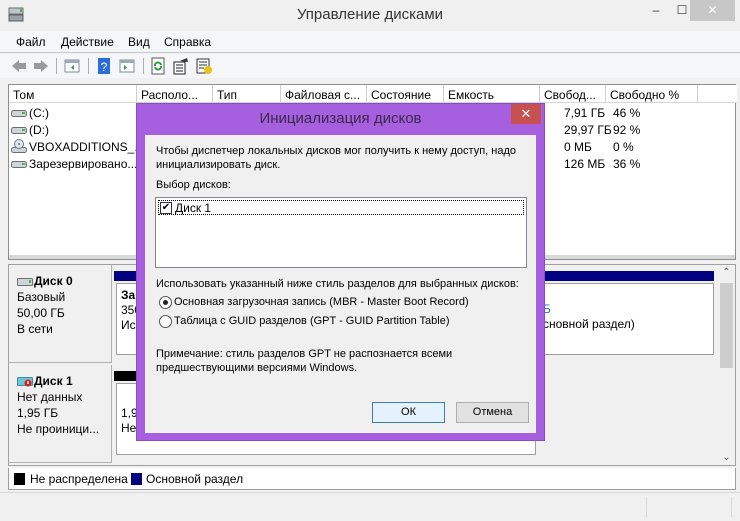 This screenshot has height=521, width=740. Describe the element at coordinates (712, 10) in the screenshot. I see `close-button: ✕` at that location.